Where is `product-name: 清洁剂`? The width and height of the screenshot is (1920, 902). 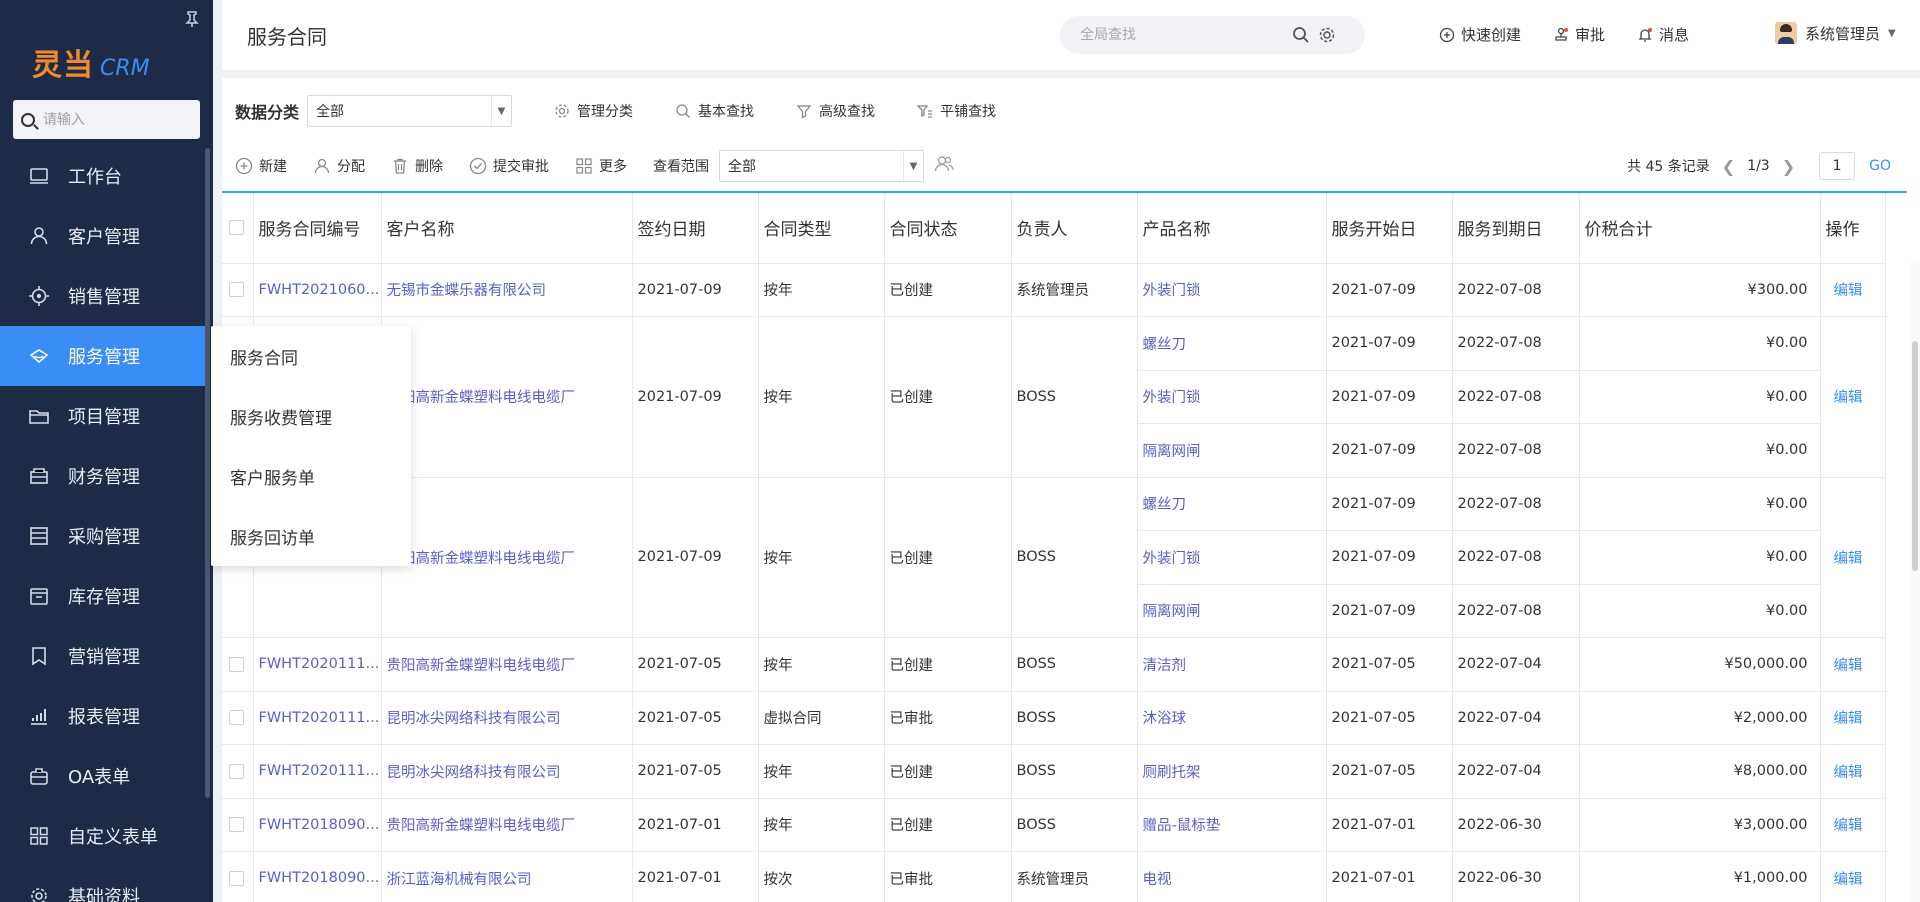
product-name: 清洁剂 is located at coordinates (1232, 664).